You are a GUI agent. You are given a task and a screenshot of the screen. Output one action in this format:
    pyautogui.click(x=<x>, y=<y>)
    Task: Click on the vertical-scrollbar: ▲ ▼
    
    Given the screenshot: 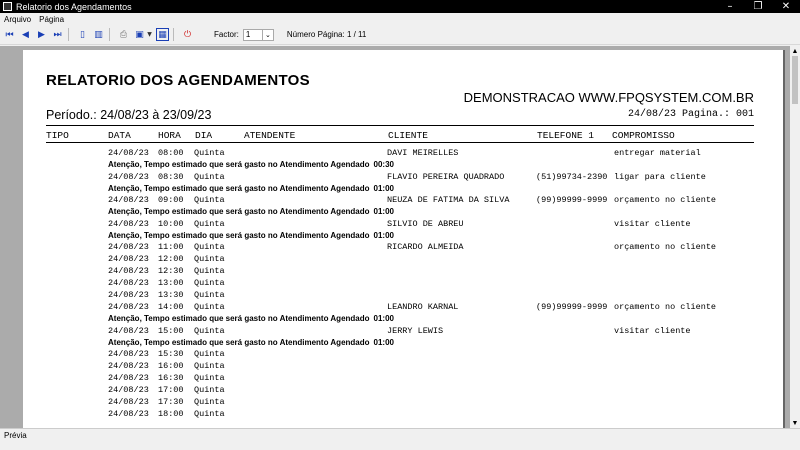 What is the action you would take?
    pyautogui.click(x=795, y=237)
    